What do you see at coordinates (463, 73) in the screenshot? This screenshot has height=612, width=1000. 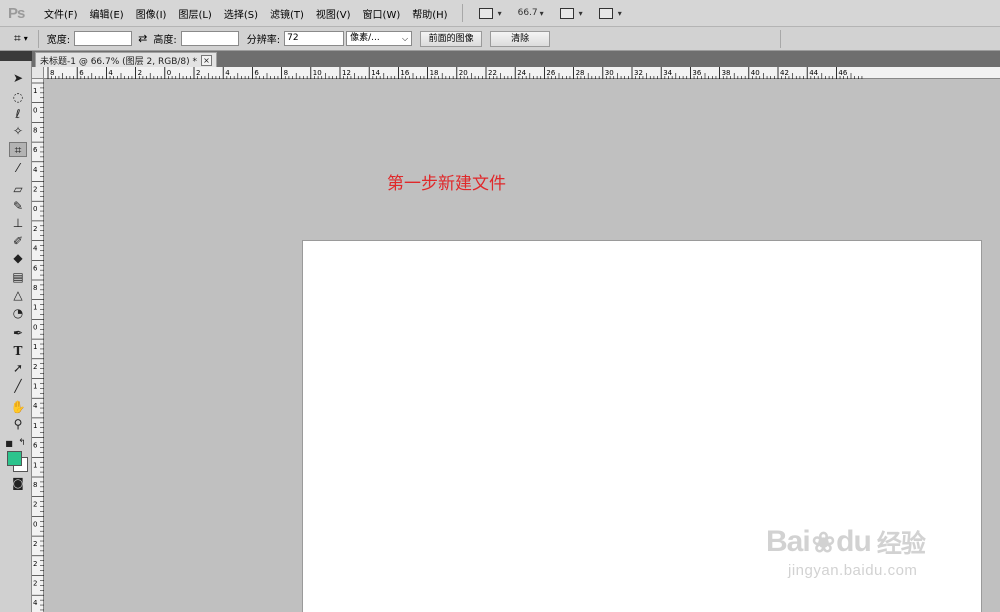 I see `ruler-label: 20` at bounding box center [463, 73].